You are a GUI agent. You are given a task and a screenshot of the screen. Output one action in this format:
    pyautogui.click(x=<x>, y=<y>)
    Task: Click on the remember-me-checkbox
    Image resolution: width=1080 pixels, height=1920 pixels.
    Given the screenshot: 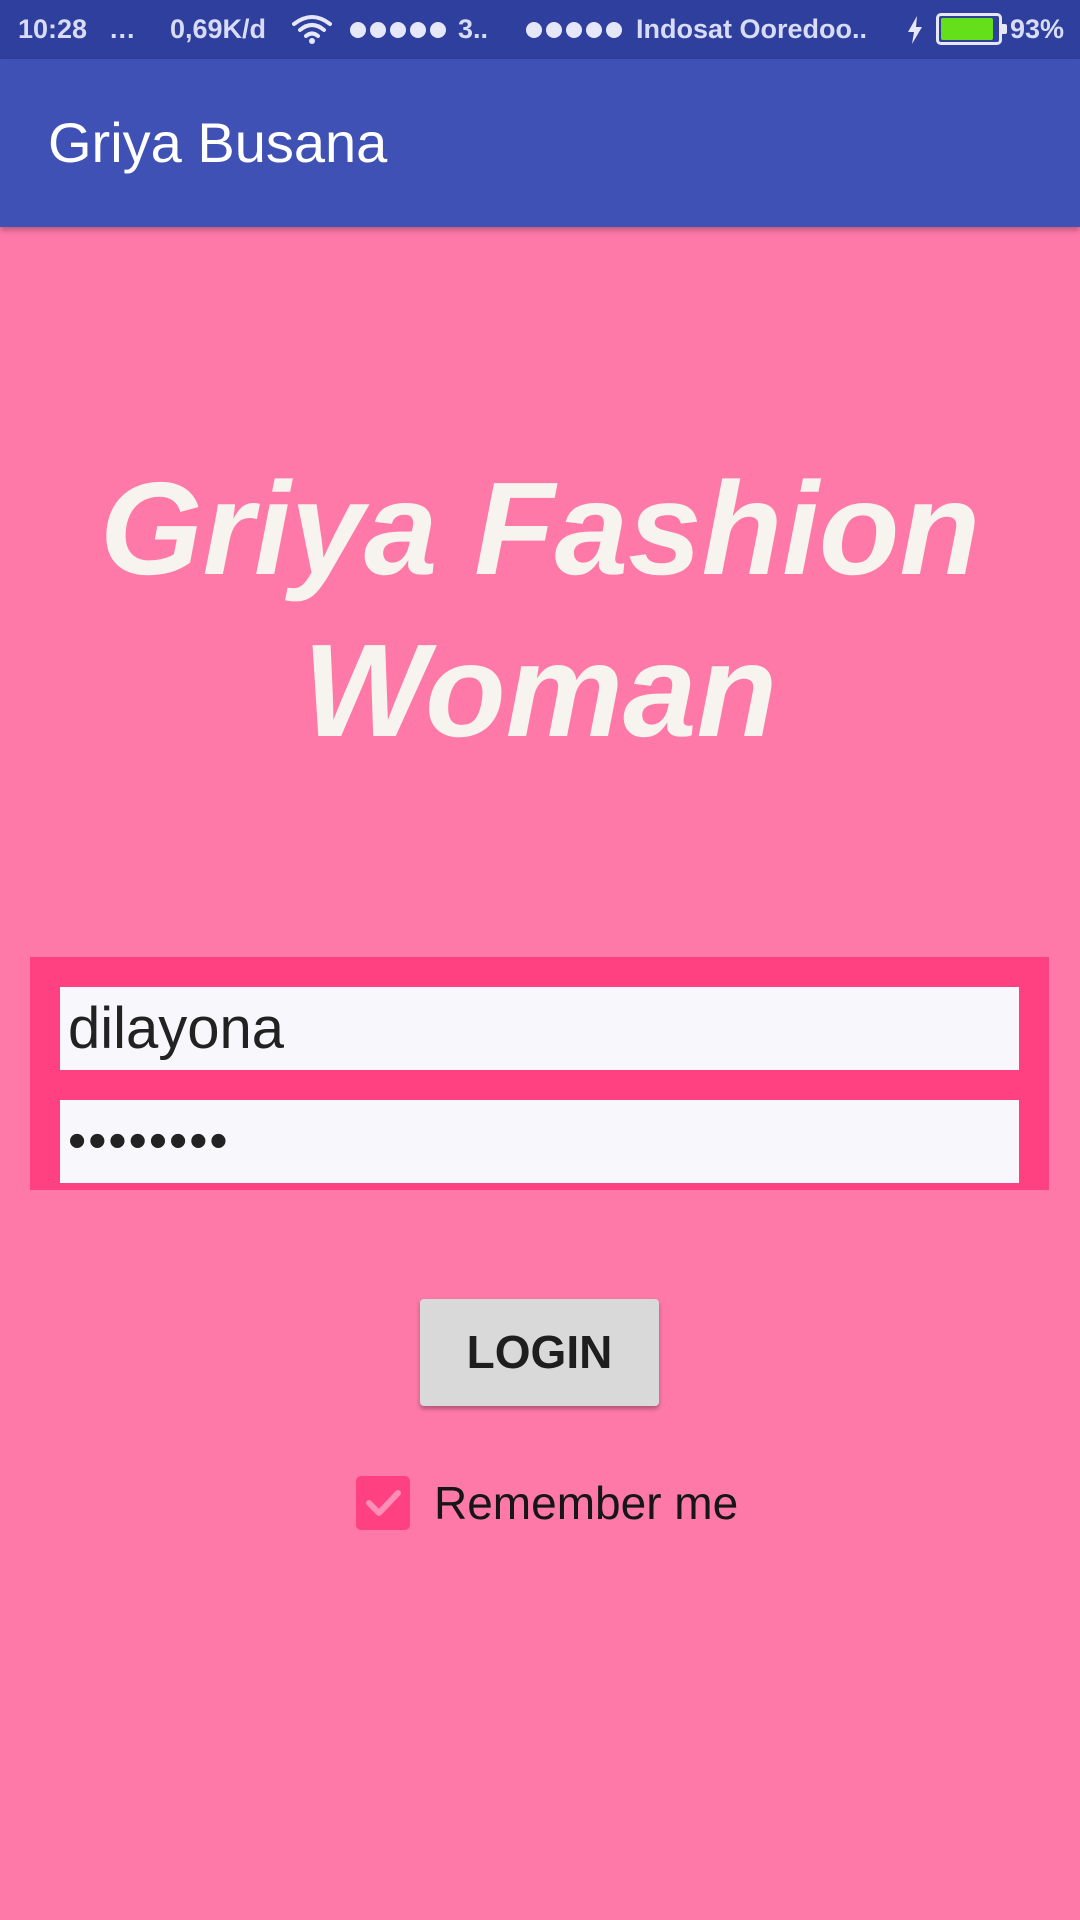 What is the action you would take?
    pyautogui.click(x=383, y=1503)
    